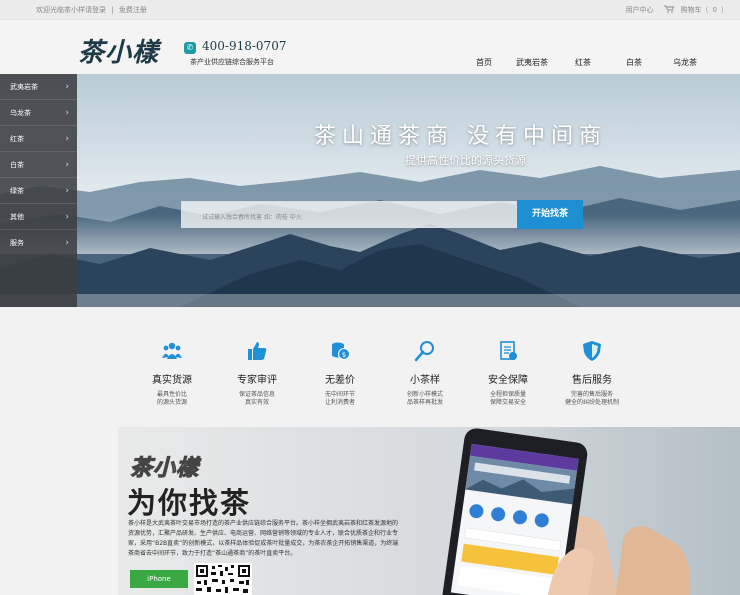 This screenshot has height=595, width=740. I want to click on feature-title: 小茶样, so click(425, 380).